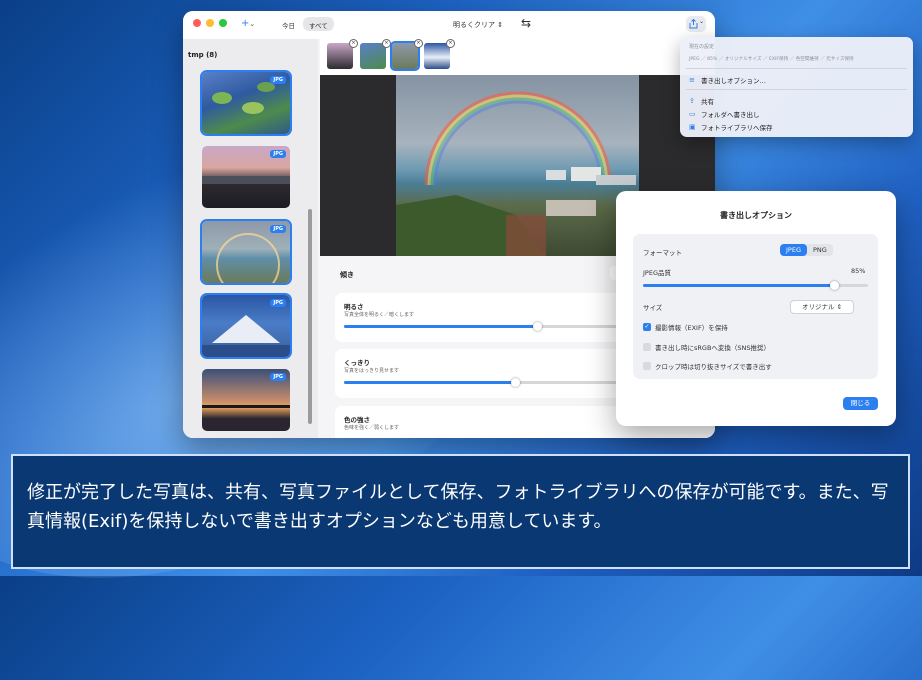  What do you see at coordinates (691, 328) in the screenshot?
I see `checkbox-label: 撮影情報（EXIF）を保持` at bounding box center [691, 328].